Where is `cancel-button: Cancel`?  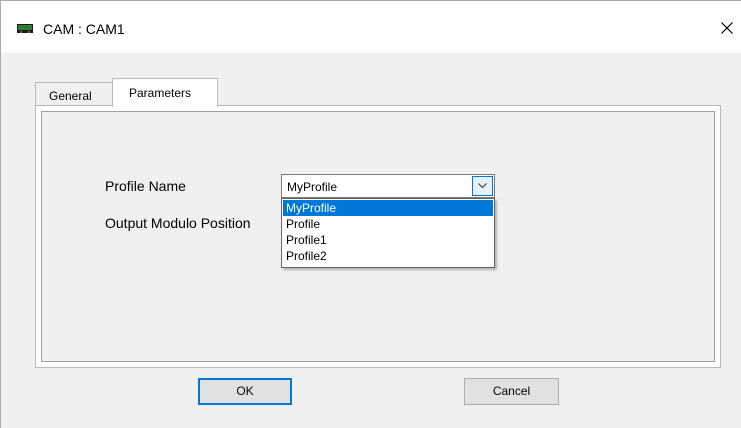 cancel-button: Cancel is located at coordinates (511, 391).